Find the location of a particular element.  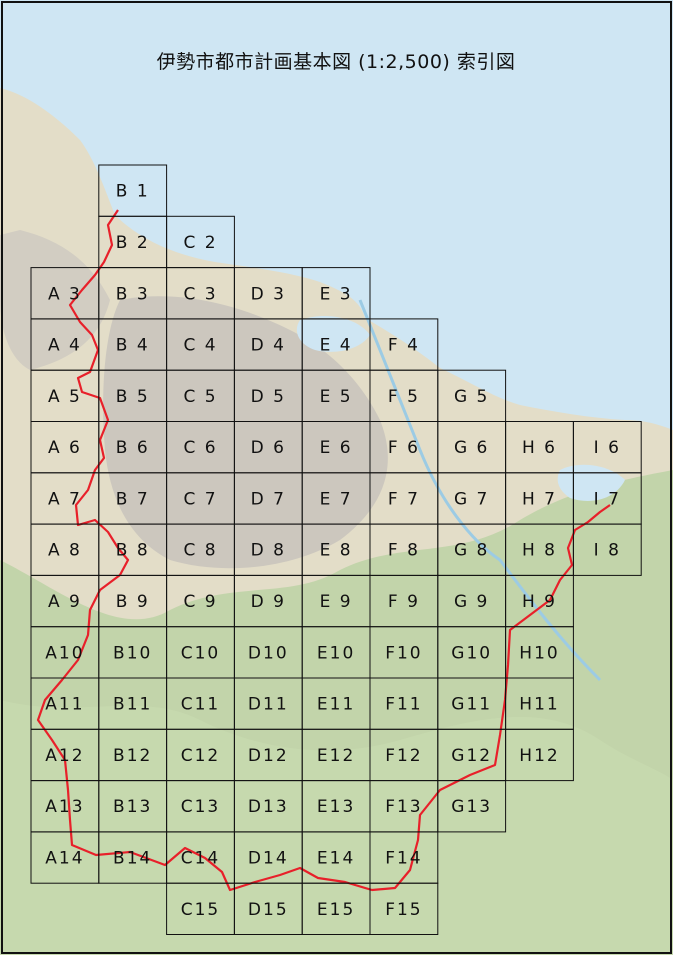

sheet-cell: A 5 is located at coordinates (65, 396).